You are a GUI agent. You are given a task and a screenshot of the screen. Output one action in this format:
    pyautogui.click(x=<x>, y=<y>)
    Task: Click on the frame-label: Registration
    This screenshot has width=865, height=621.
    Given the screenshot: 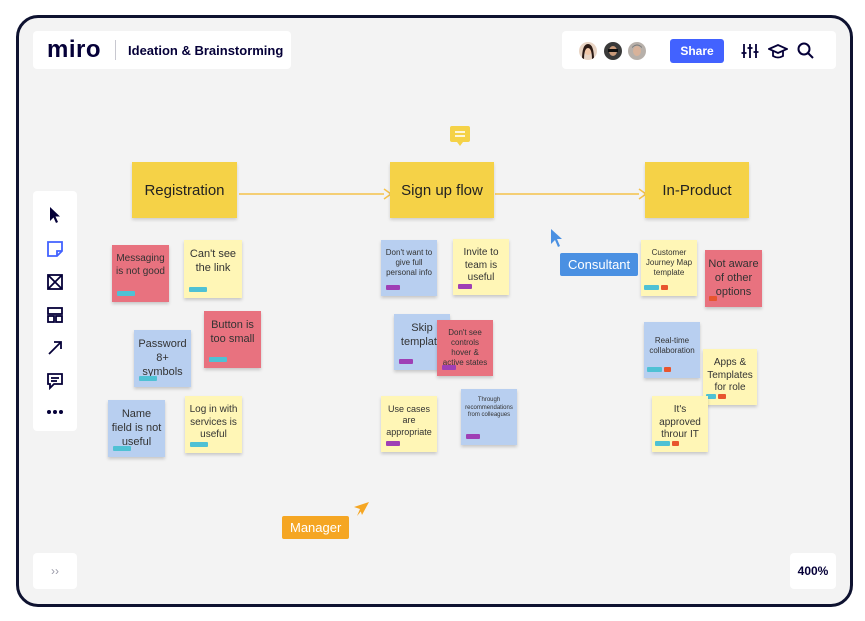 What is the action you would take?
    pyautogui.click(x=184, y=190)
    